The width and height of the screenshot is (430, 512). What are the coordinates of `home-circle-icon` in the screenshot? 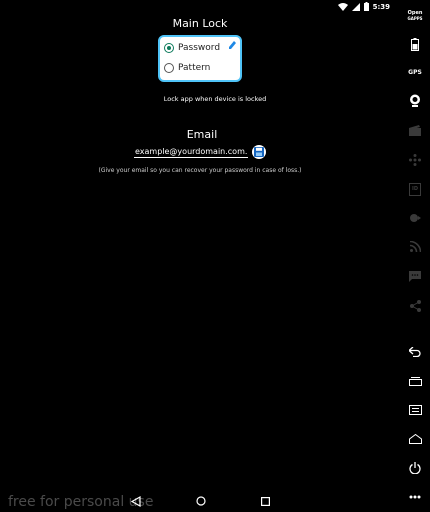 It's located at (201, 501).